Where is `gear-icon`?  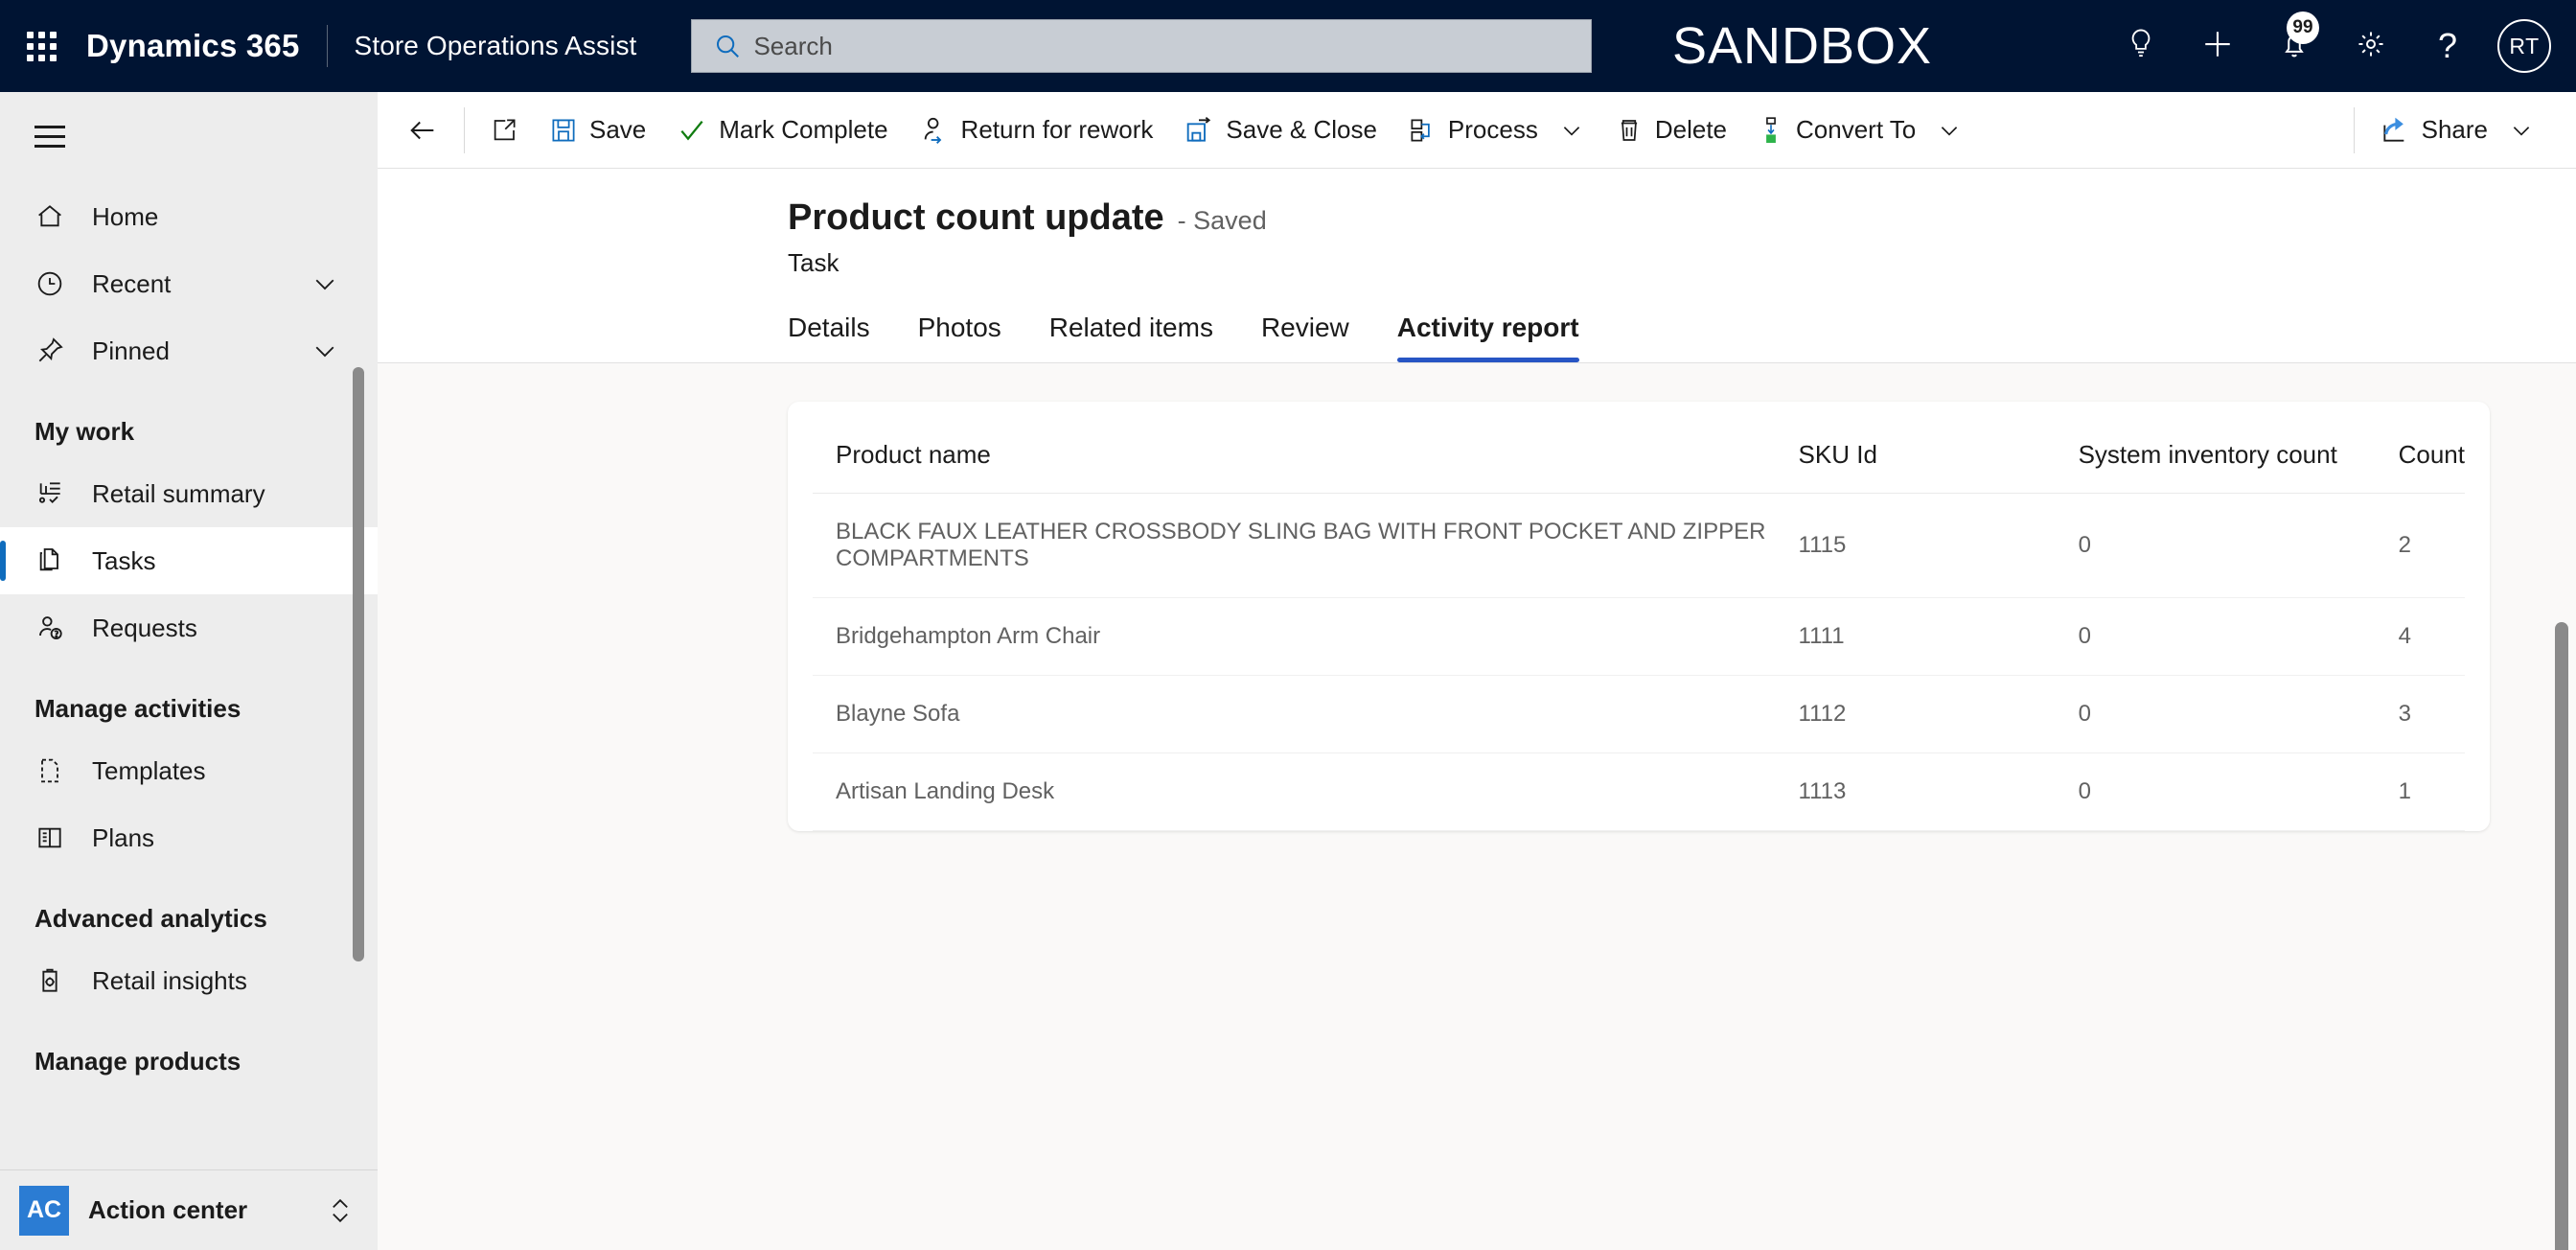 gear-icon is located at coordinates (2371, 46).